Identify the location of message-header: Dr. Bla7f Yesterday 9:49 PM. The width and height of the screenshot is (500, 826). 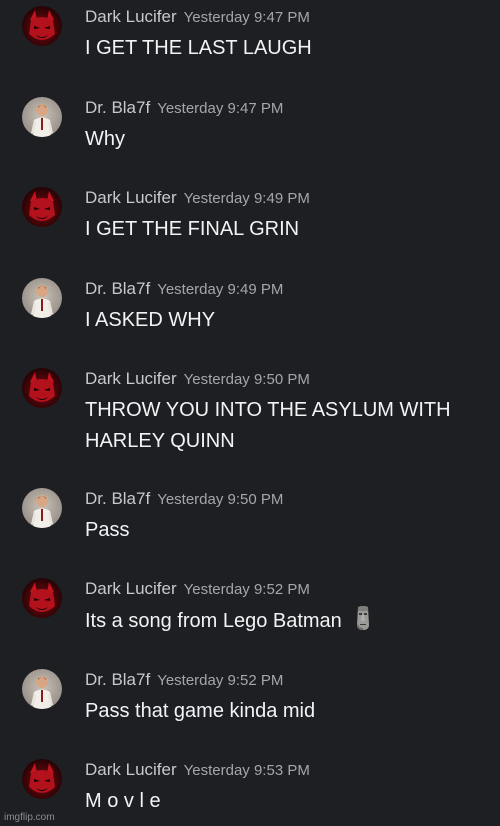
(184, 289).